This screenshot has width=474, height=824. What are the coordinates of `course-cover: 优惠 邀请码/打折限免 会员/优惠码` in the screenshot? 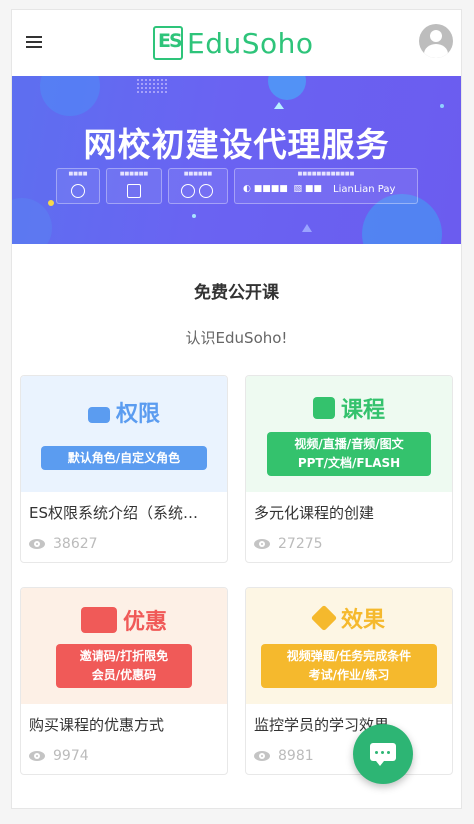 It's located at (124, 646).